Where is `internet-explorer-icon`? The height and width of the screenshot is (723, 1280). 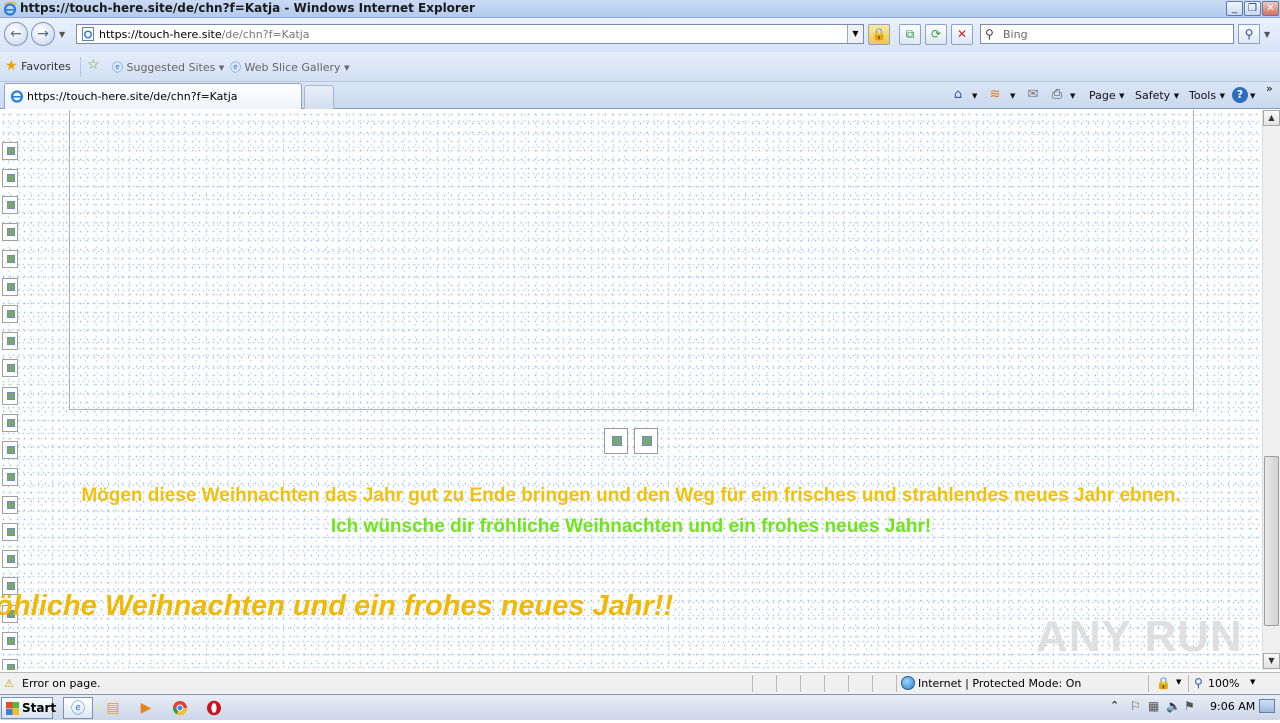 internet-explorer-icon is located at coordinates (10, 9).